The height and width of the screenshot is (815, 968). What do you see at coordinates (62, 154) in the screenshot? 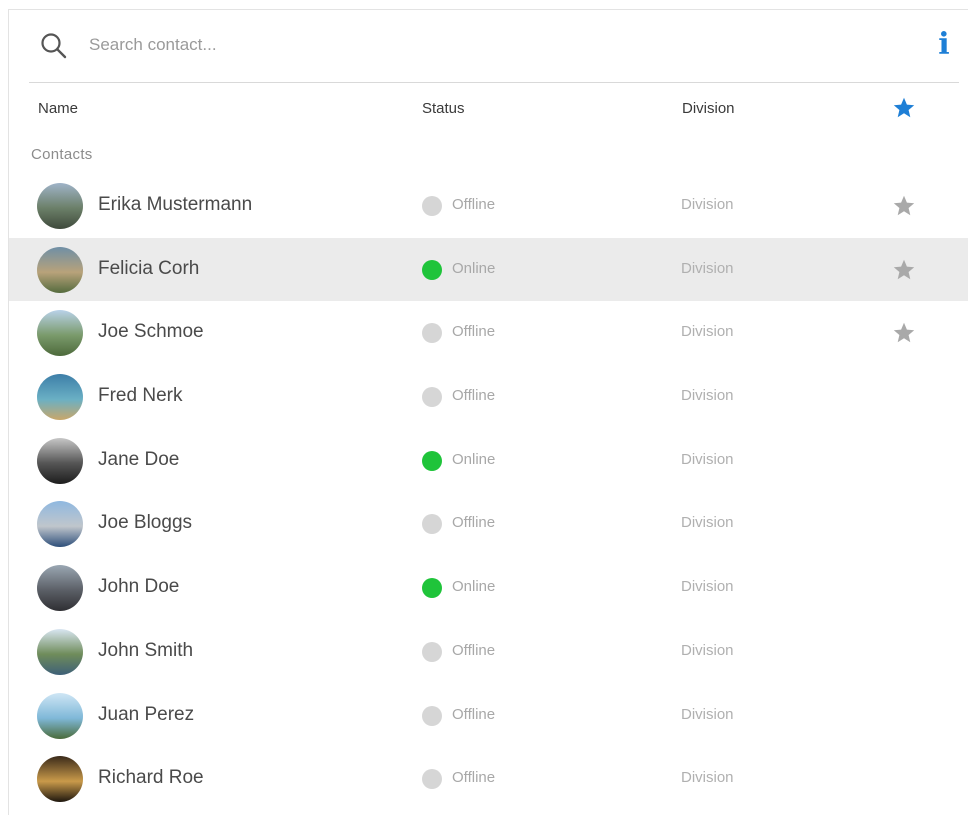
I see `section-label-contacts: Contacts` at bounding box center [62, 154].